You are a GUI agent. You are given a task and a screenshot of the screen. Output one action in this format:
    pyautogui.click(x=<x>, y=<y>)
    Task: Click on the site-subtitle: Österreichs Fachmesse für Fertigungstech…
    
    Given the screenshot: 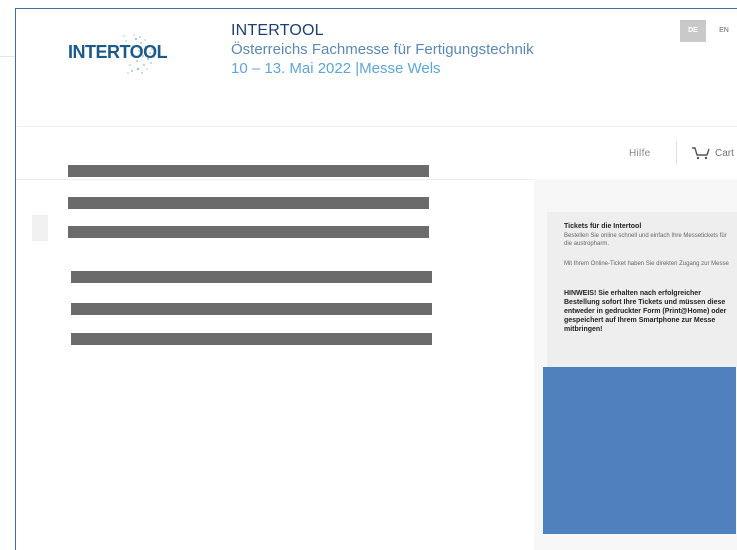 What is the action you would take?
    pyautogui.click(x=382, y=49)
    